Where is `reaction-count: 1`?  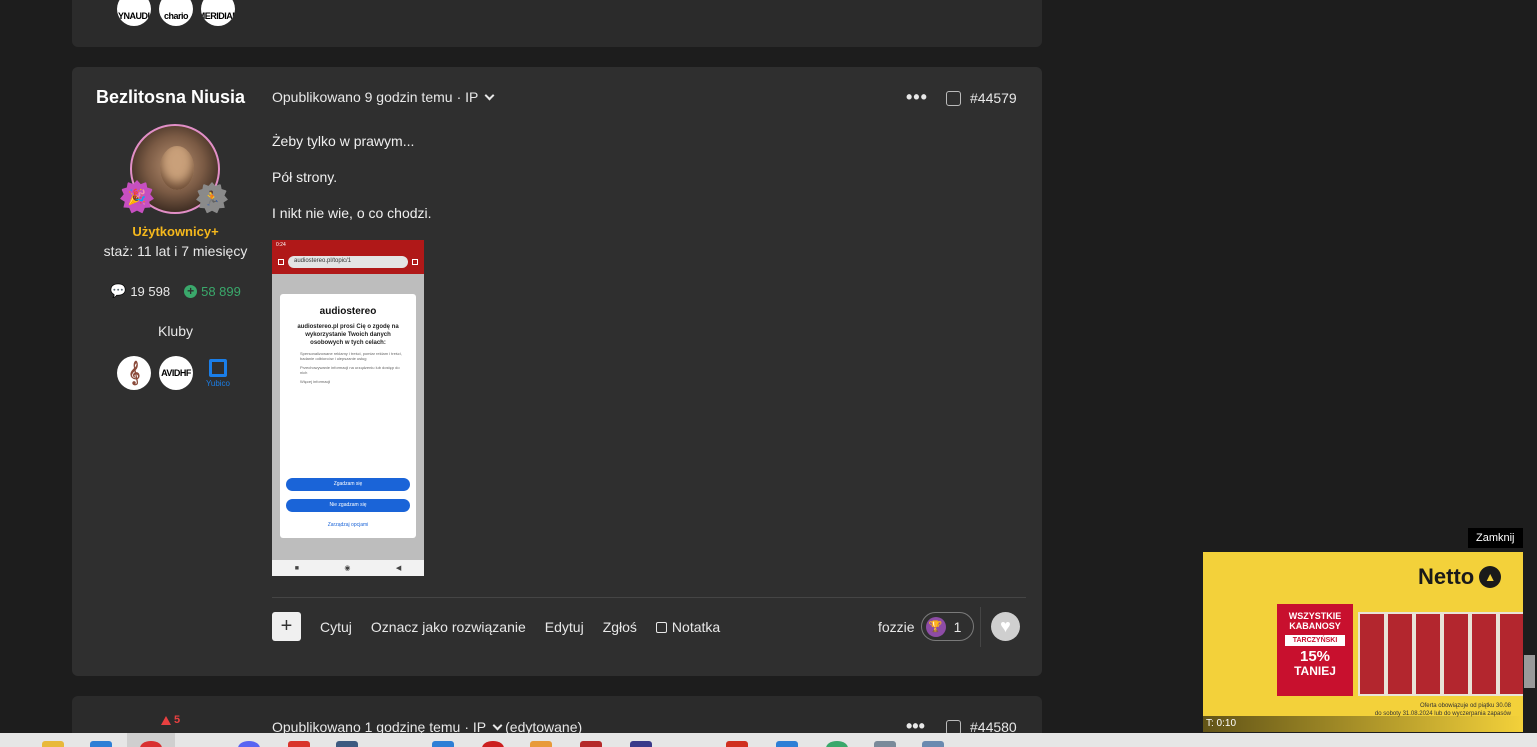
reaction-count: 1 is located at coordinates (957, 626).